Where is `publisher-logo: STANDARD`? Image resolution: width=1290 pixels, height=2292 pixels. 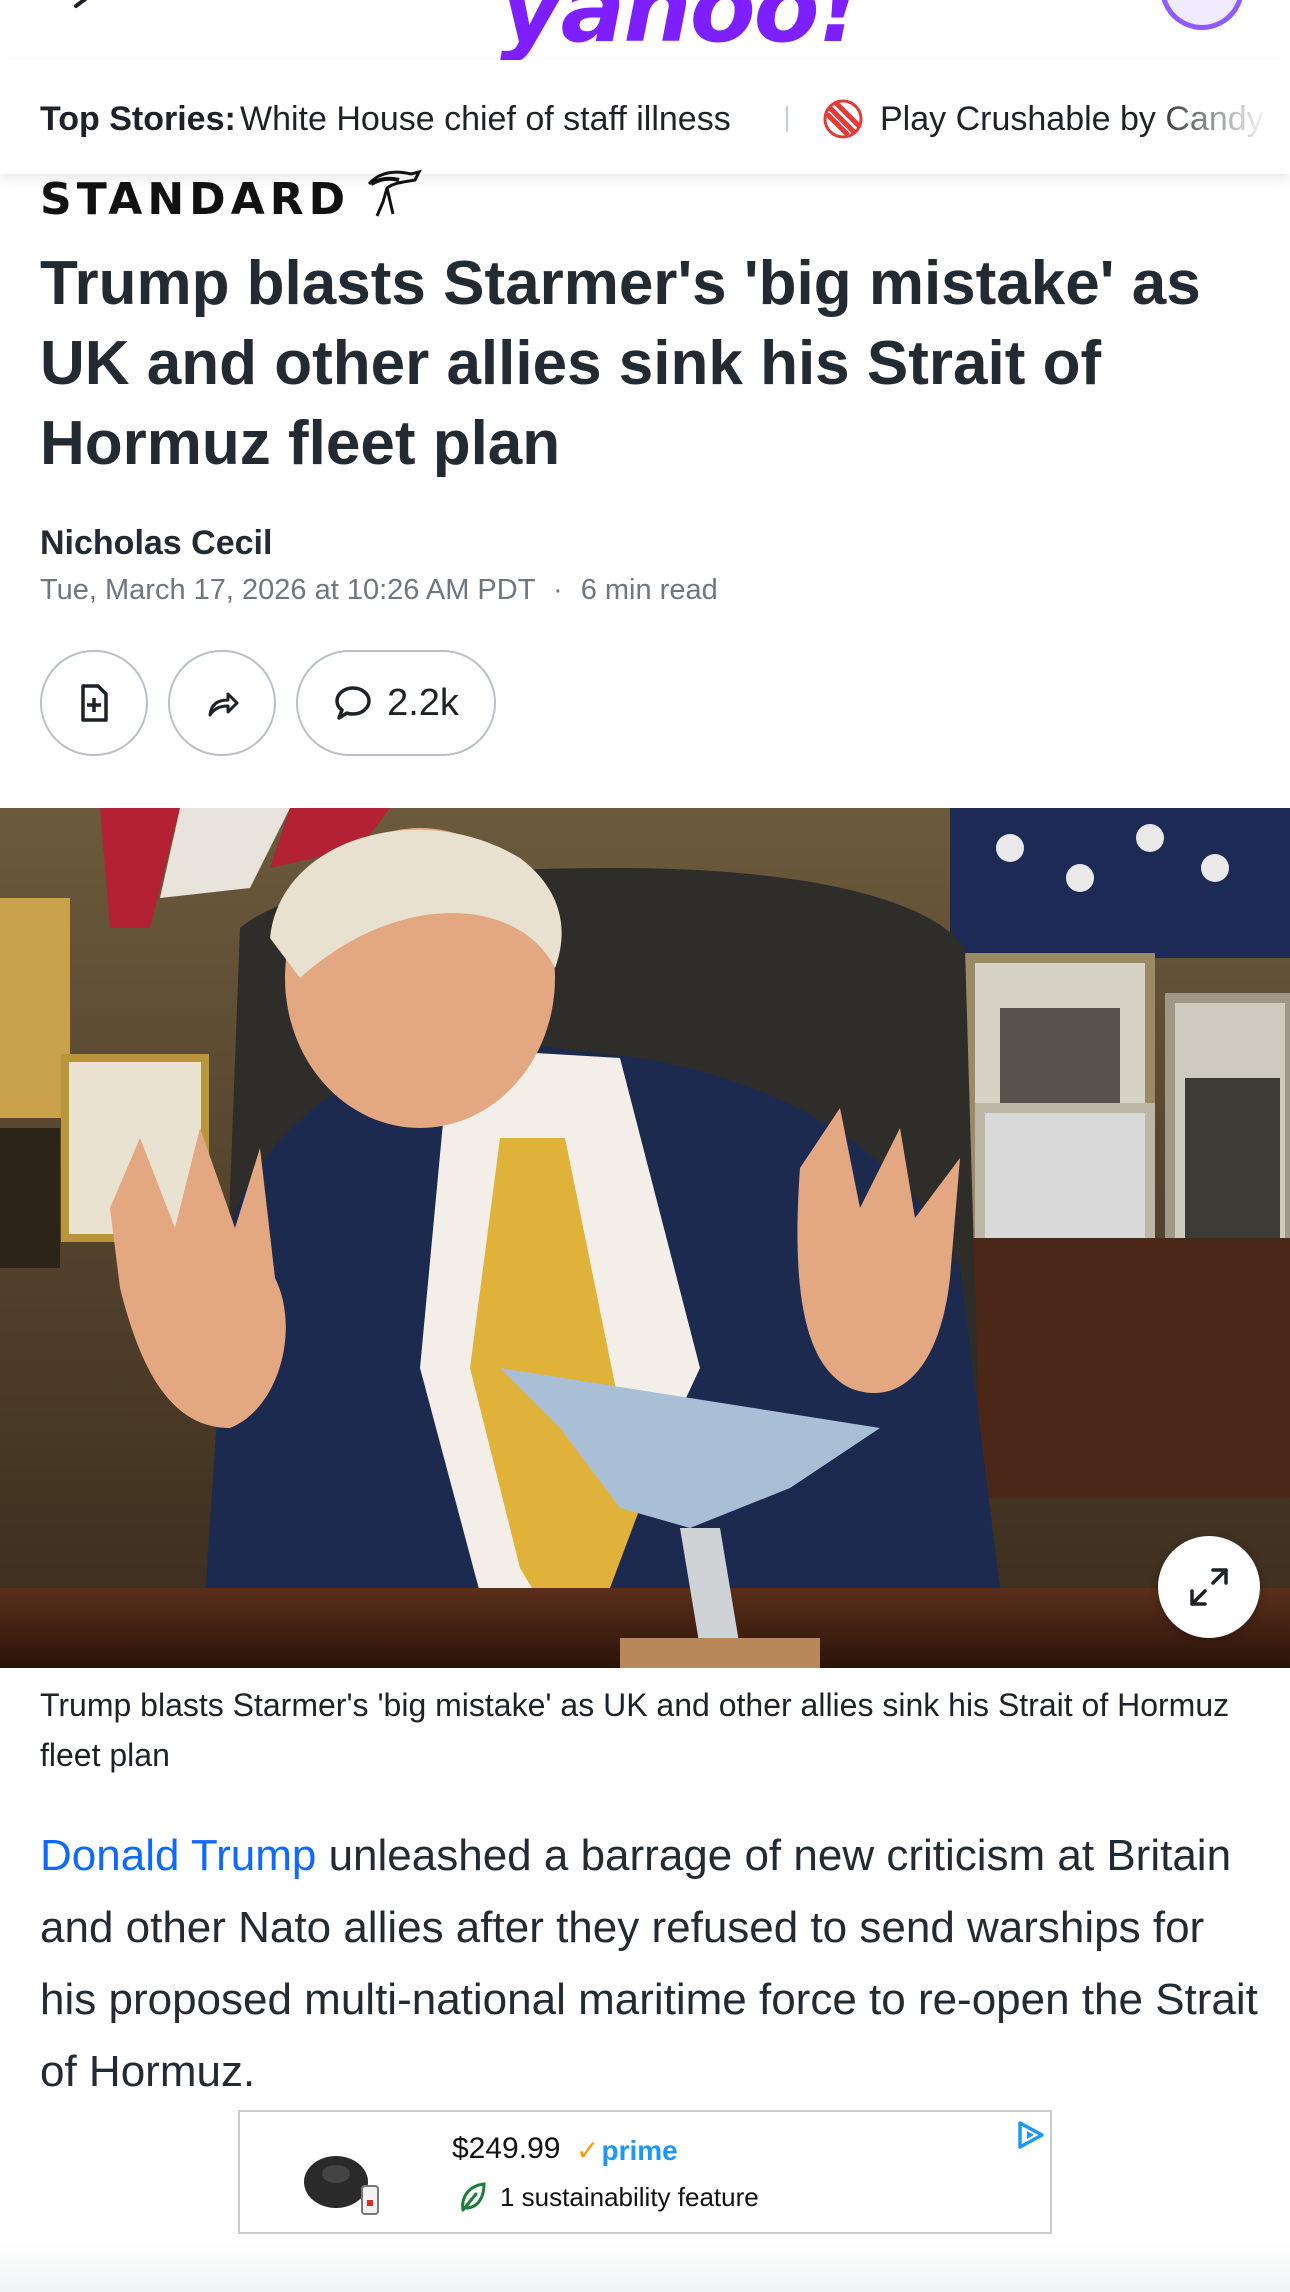 publisher-logo: STANDARD is located at coordinates (231, 197).